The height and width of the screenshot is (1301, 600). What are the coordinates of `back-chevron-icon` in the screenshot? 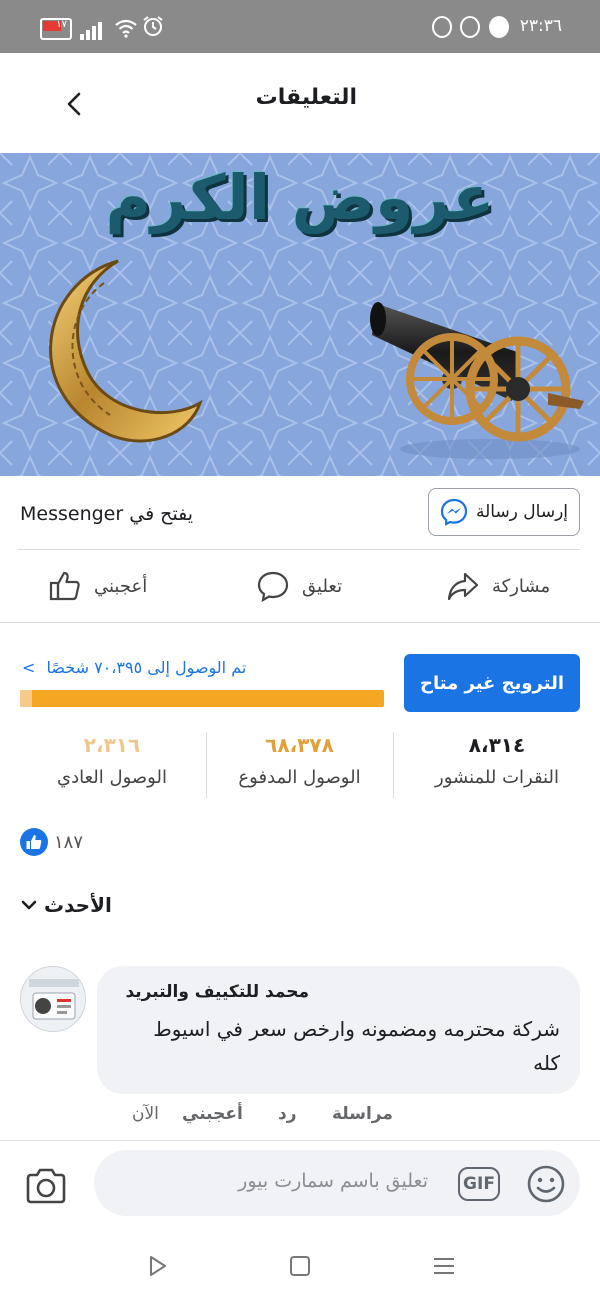 It's located at (75, 104).